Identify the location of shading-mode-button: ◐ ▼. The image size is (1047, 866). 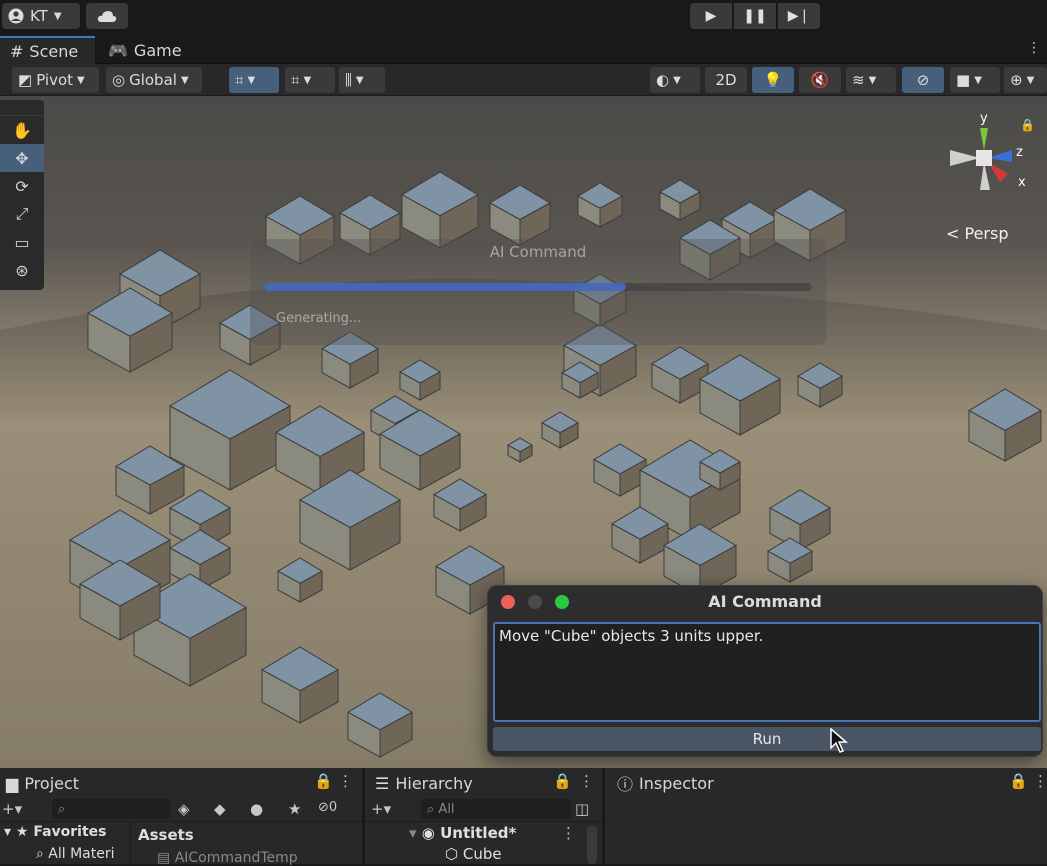
(675, 80).